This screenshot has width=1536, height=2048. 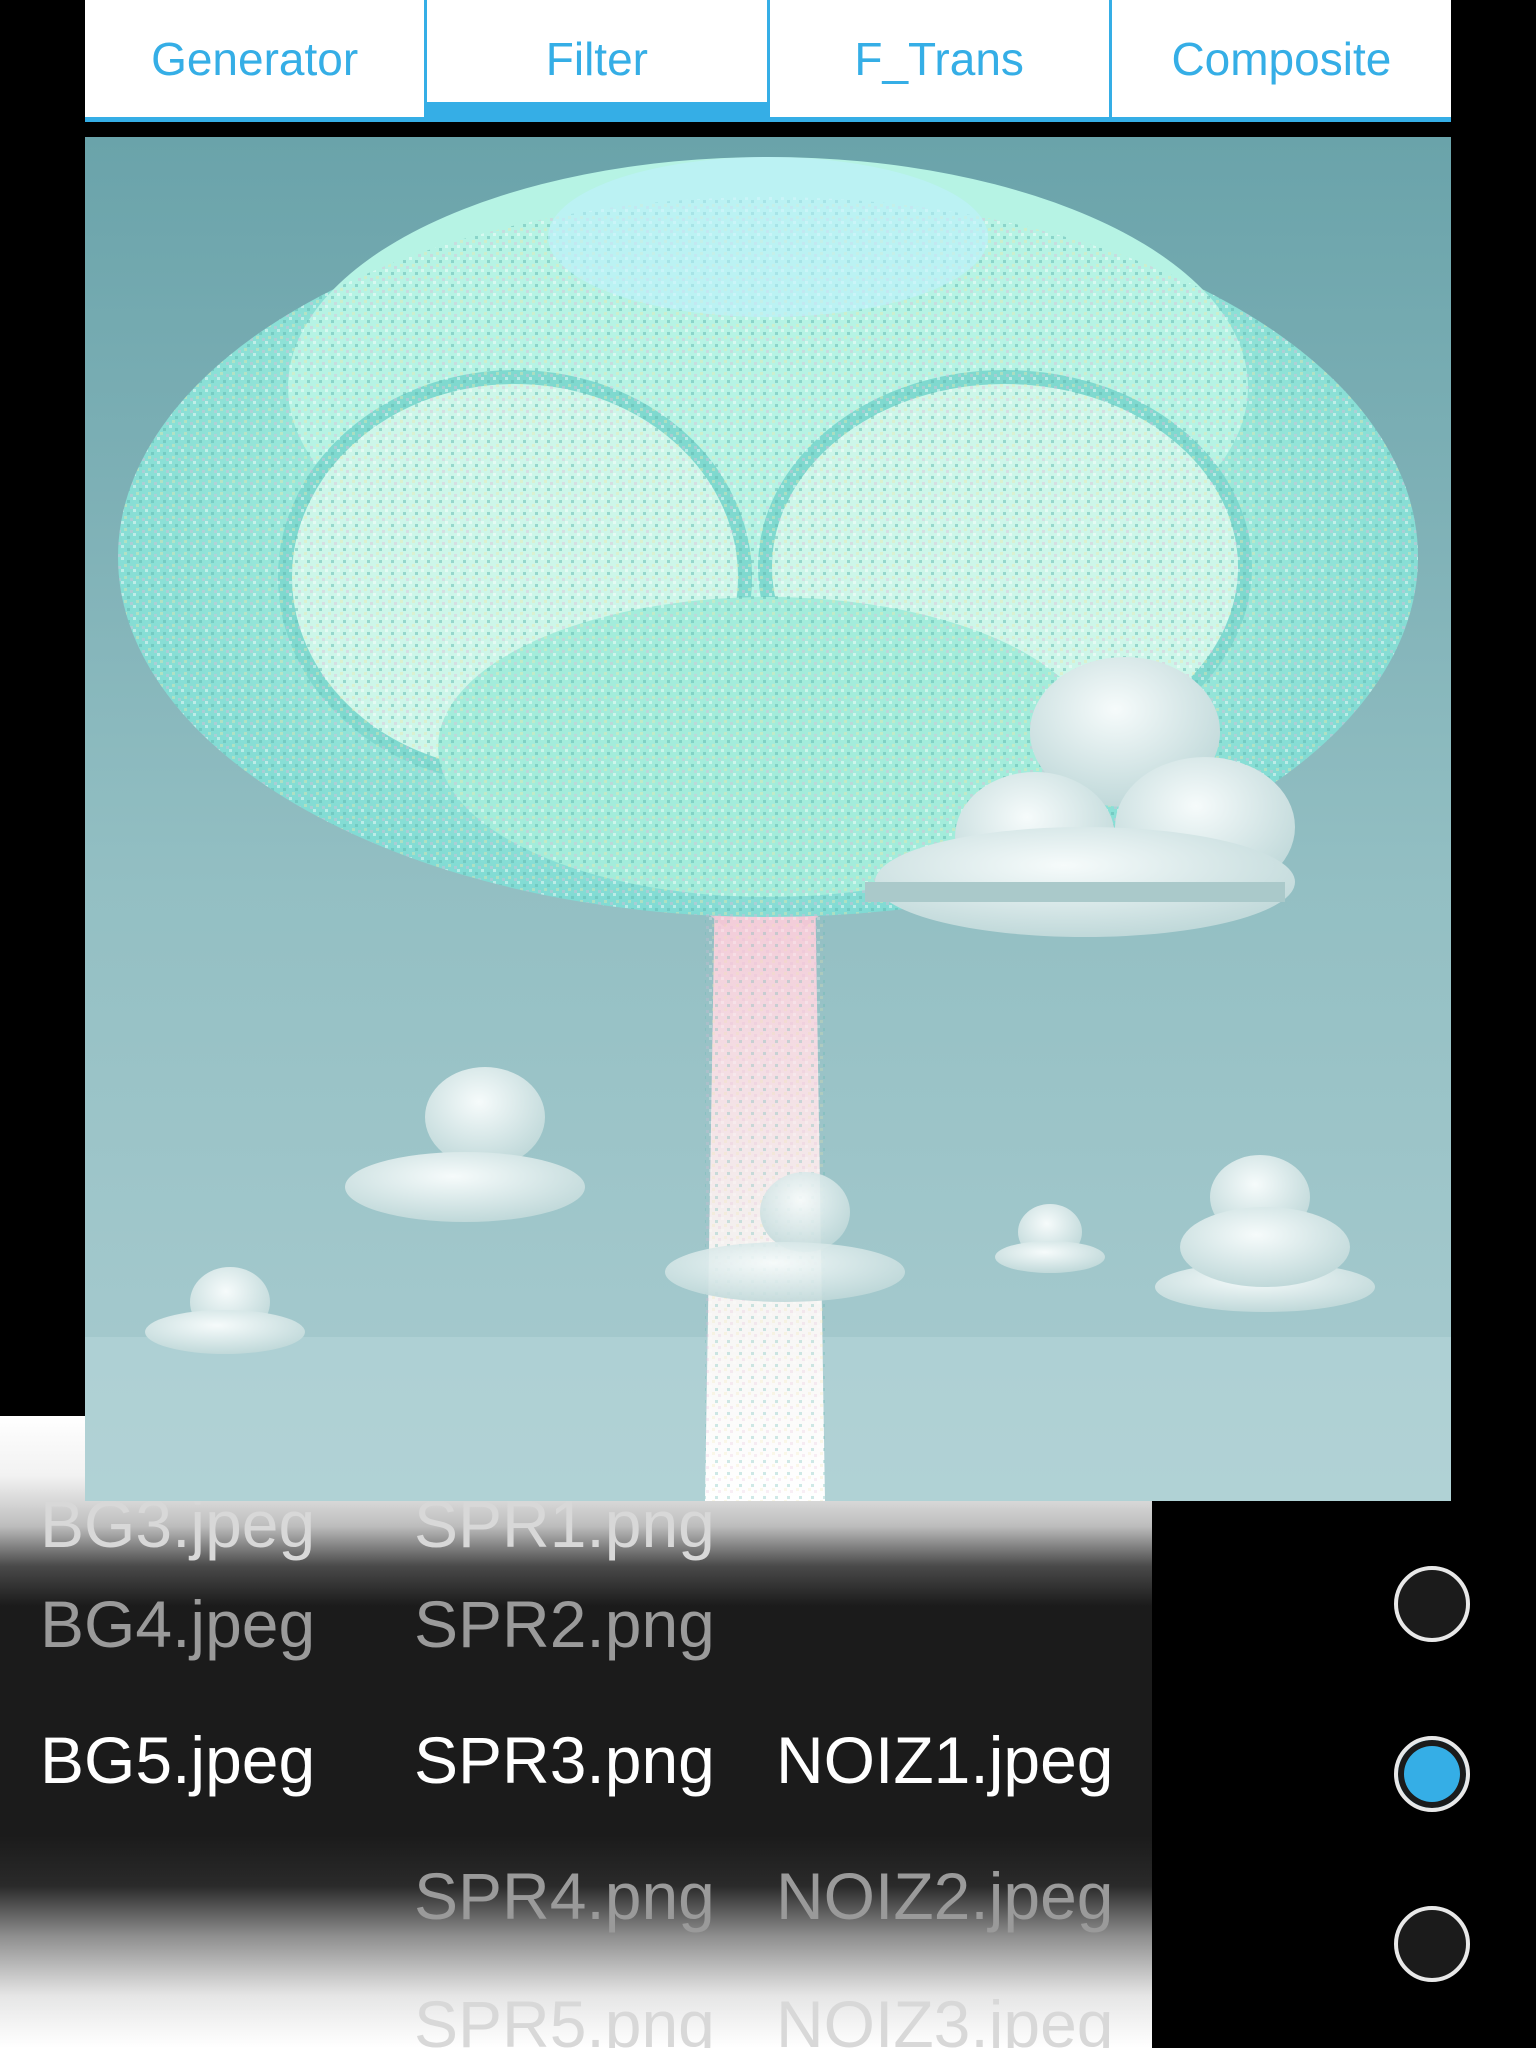 What do you see at coordinates (564, 2016) in the screenshot?
I see `picker-option-spr5: SPR5.png` at bounding box center [564, 2016].